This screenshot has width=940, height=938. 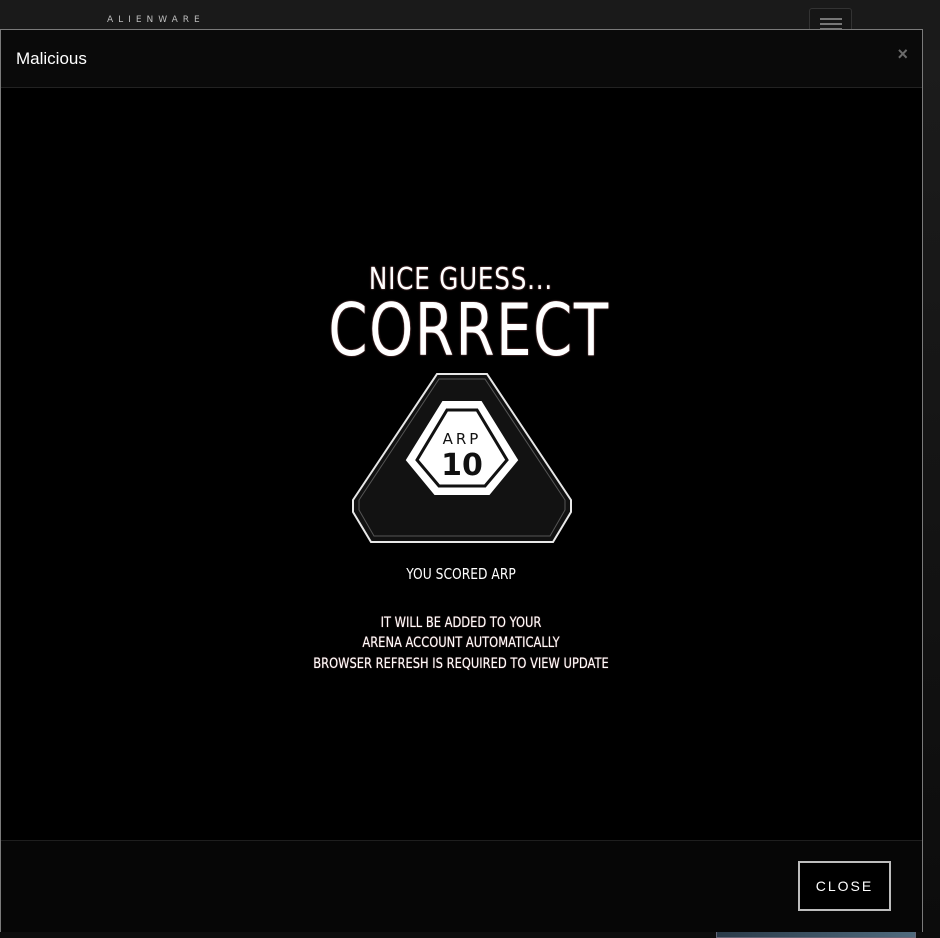 What do you see at coordinates (461, 574) in the screenshot?
I see `badge-label: YOU SCORED ARP` at bounding box center [461, 574].